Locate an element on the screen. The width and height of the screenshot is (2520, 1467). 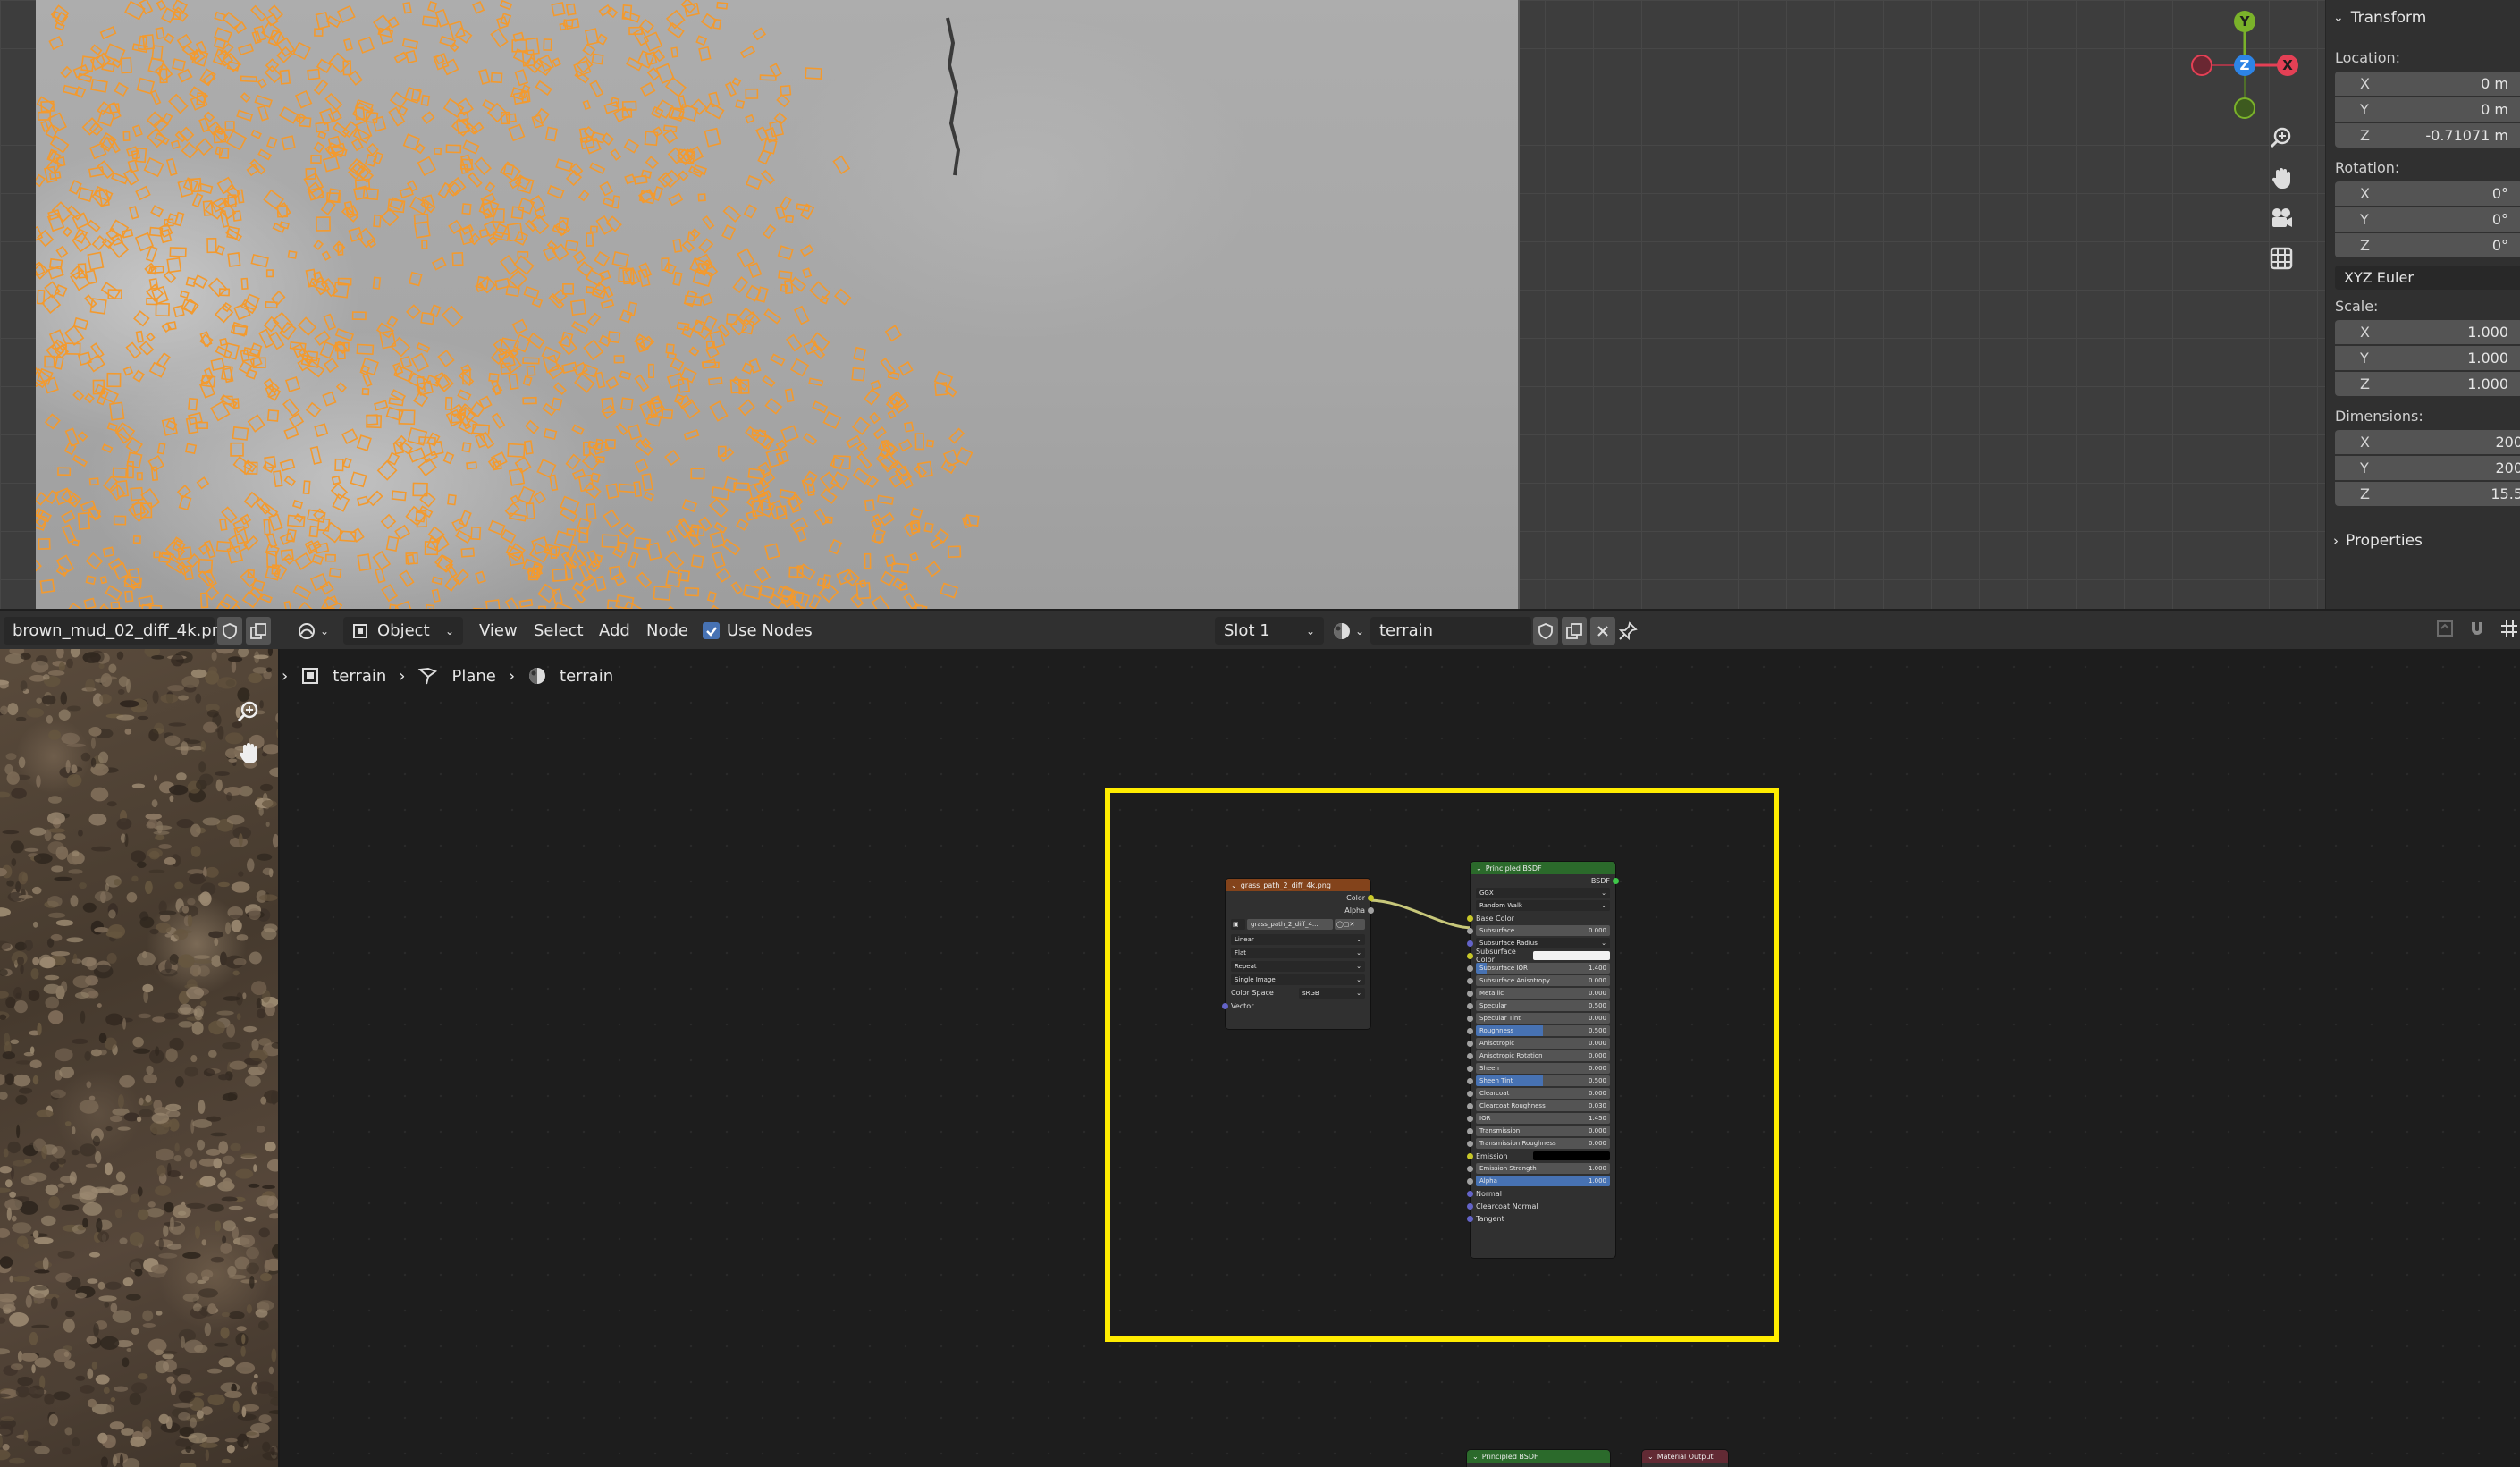
color-space-dropdown: sRGB ⌄ is located at coordinates (1332, 993).